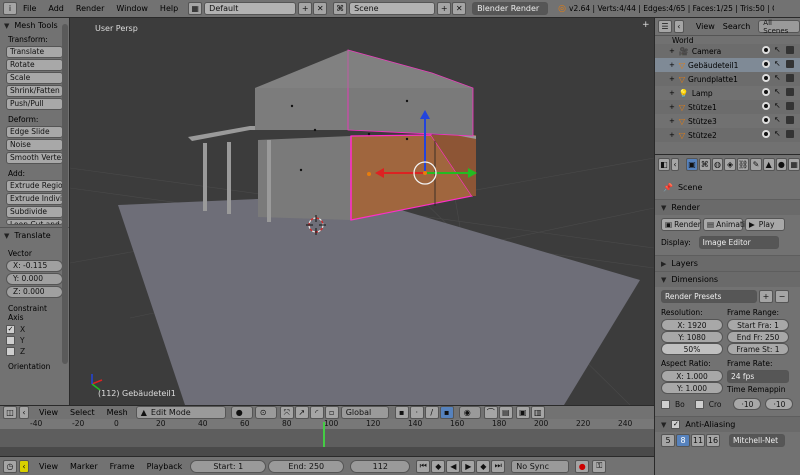  What do you see at coordinates (34, 340) in the screenshot?
I see `constraint-y-checkbox: Y` at bounding box center [34, 340].